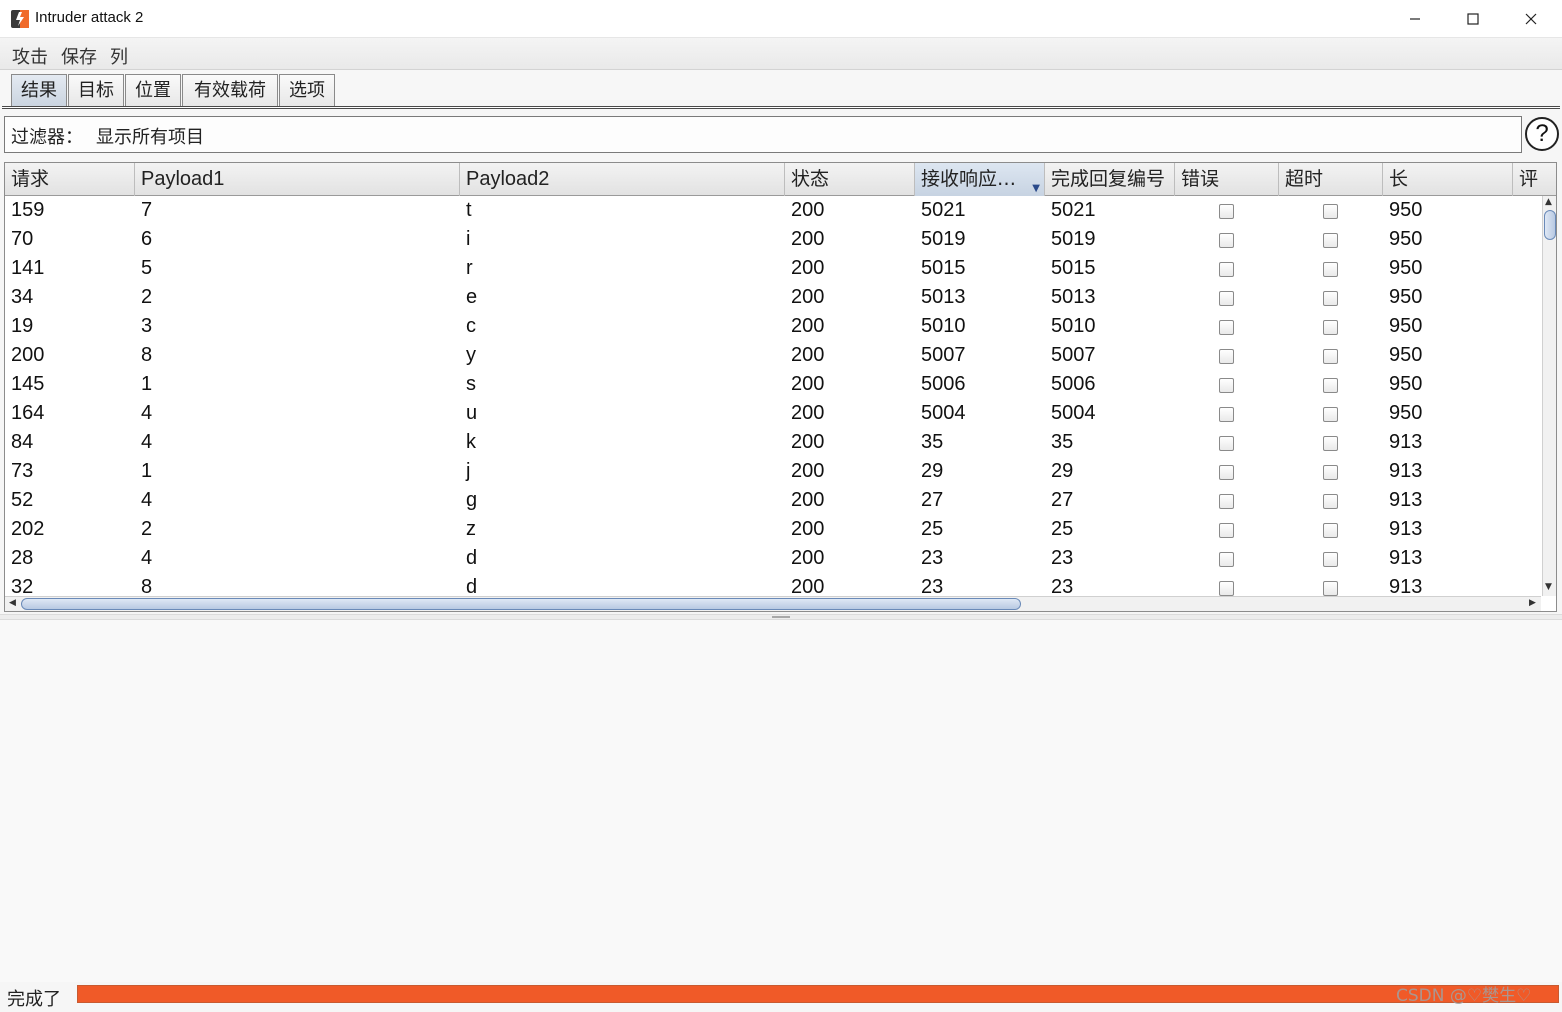 The width and height of the screenshot is (1562, 1012). Describe the element at coordinates (773, 239) in the screenshot. I see `table-row: 70 6 i 200 5019 5019 950` at that location.